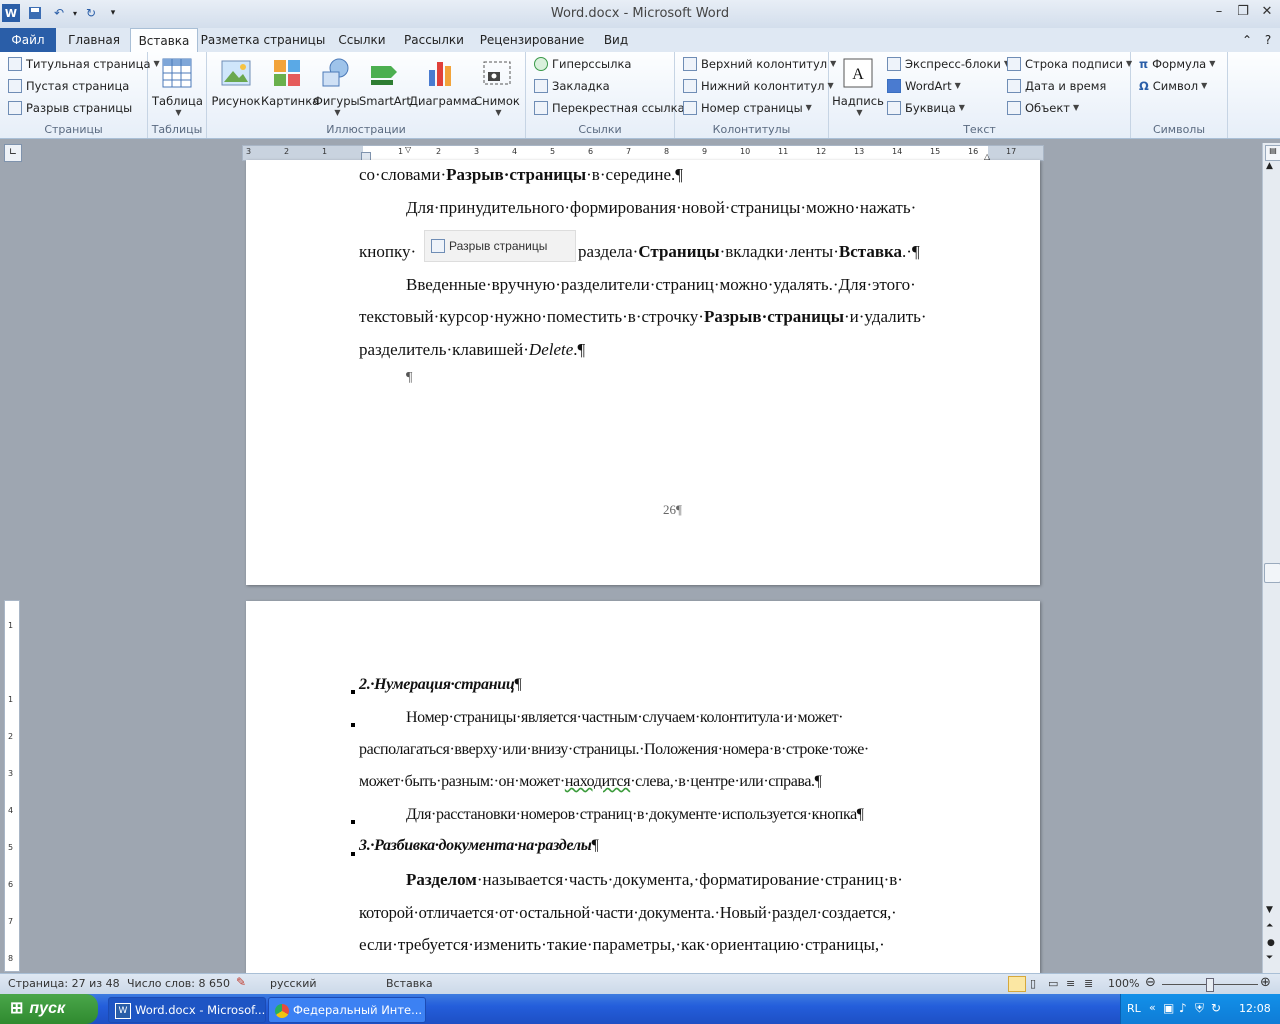  What do you see at coordinates (263, 40) in the screenshot?
I see `tab-page-layout: Разметка страницы` at bounding box center [263, 40].